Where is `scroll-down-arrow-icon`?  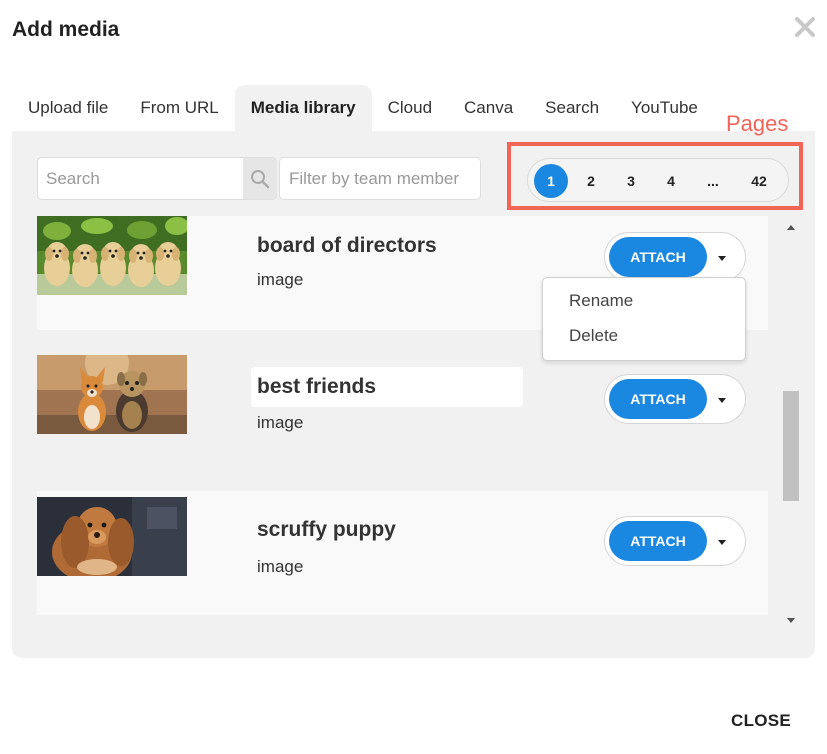 scroll-down-arrow-icon is located at coordinates (791, 620).